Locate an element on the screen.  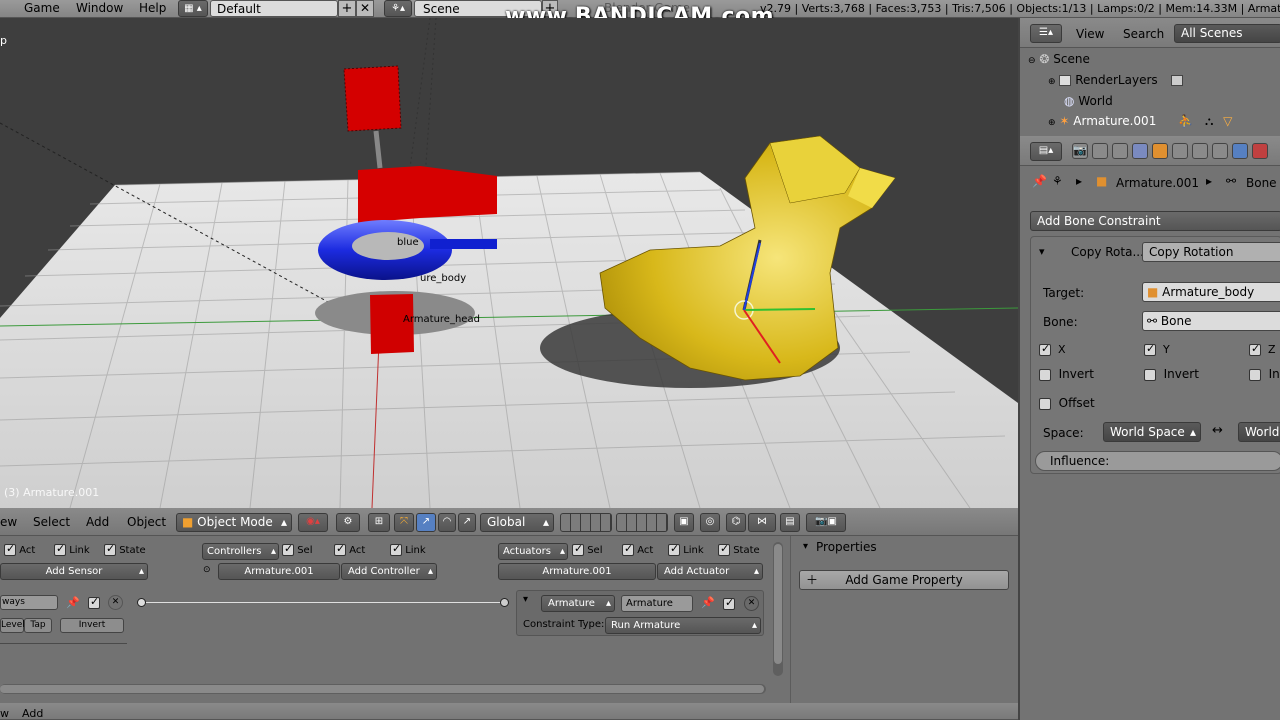
actuator-name-field: Armature is located at coordinates (657, 603).